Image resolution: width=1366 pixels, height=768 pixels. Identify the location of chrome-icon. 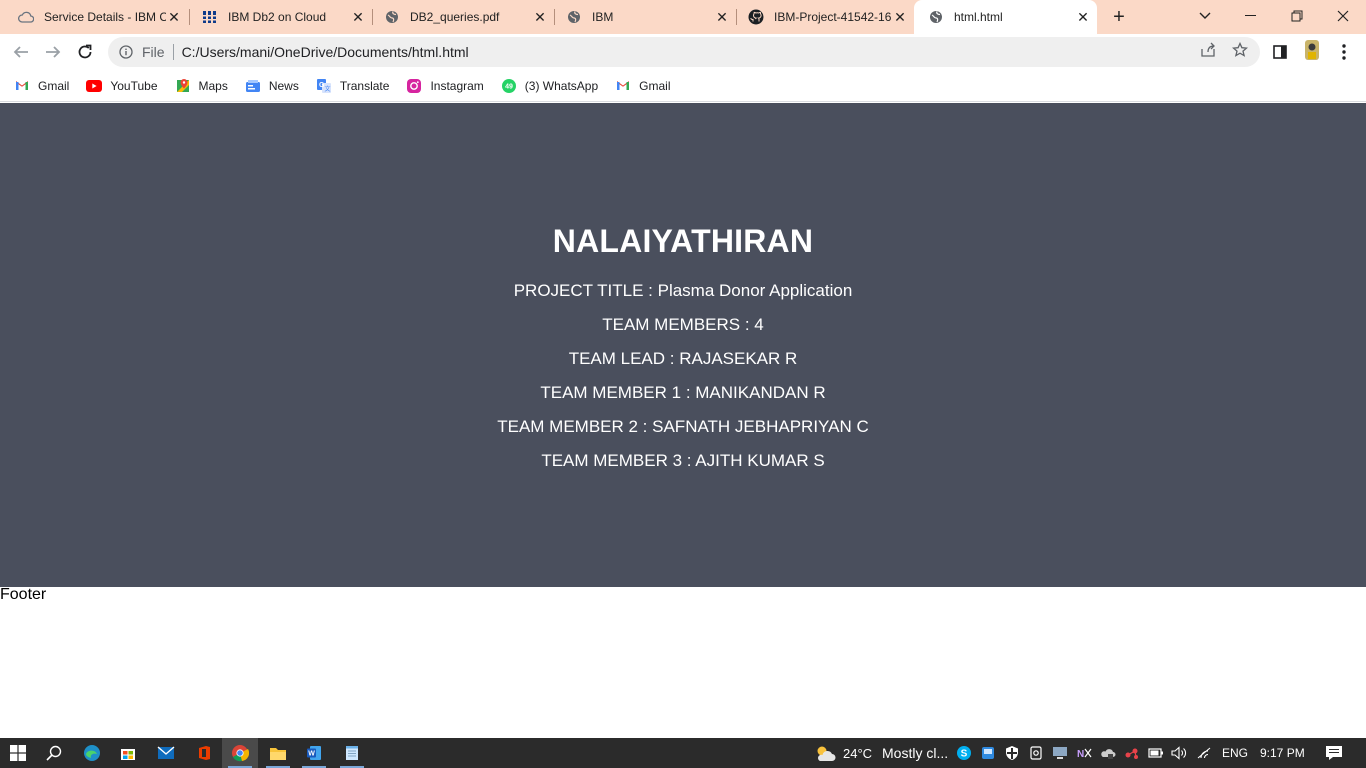
(240, 753).